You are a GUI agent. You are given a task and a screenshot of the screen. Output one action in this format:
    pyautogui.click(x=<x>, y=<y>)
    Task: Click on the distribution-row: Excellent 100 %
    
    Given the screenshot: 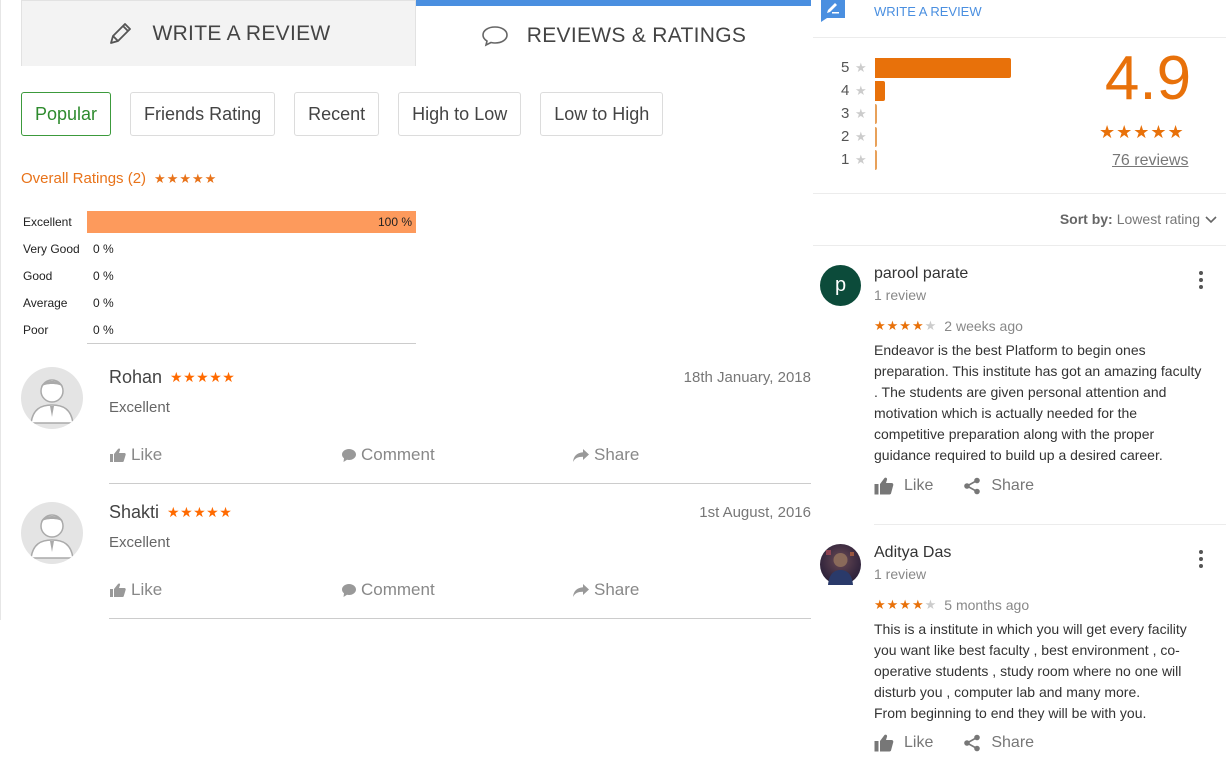 What is the action you would take?
    pyautogui.click(x=218, y=221)
    